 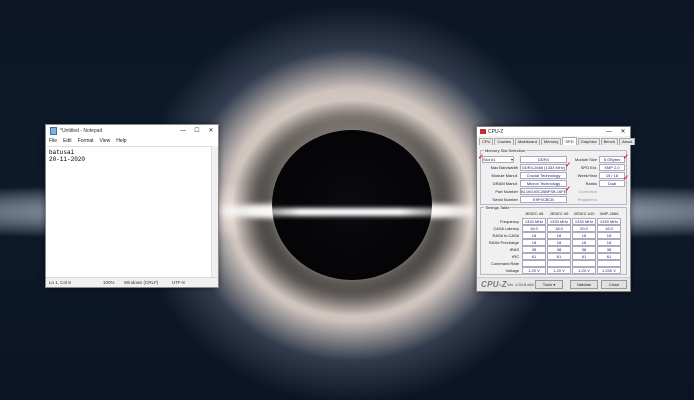 I want to click on module-manuf-label: Module Manuf., so click(x=504, y=175).